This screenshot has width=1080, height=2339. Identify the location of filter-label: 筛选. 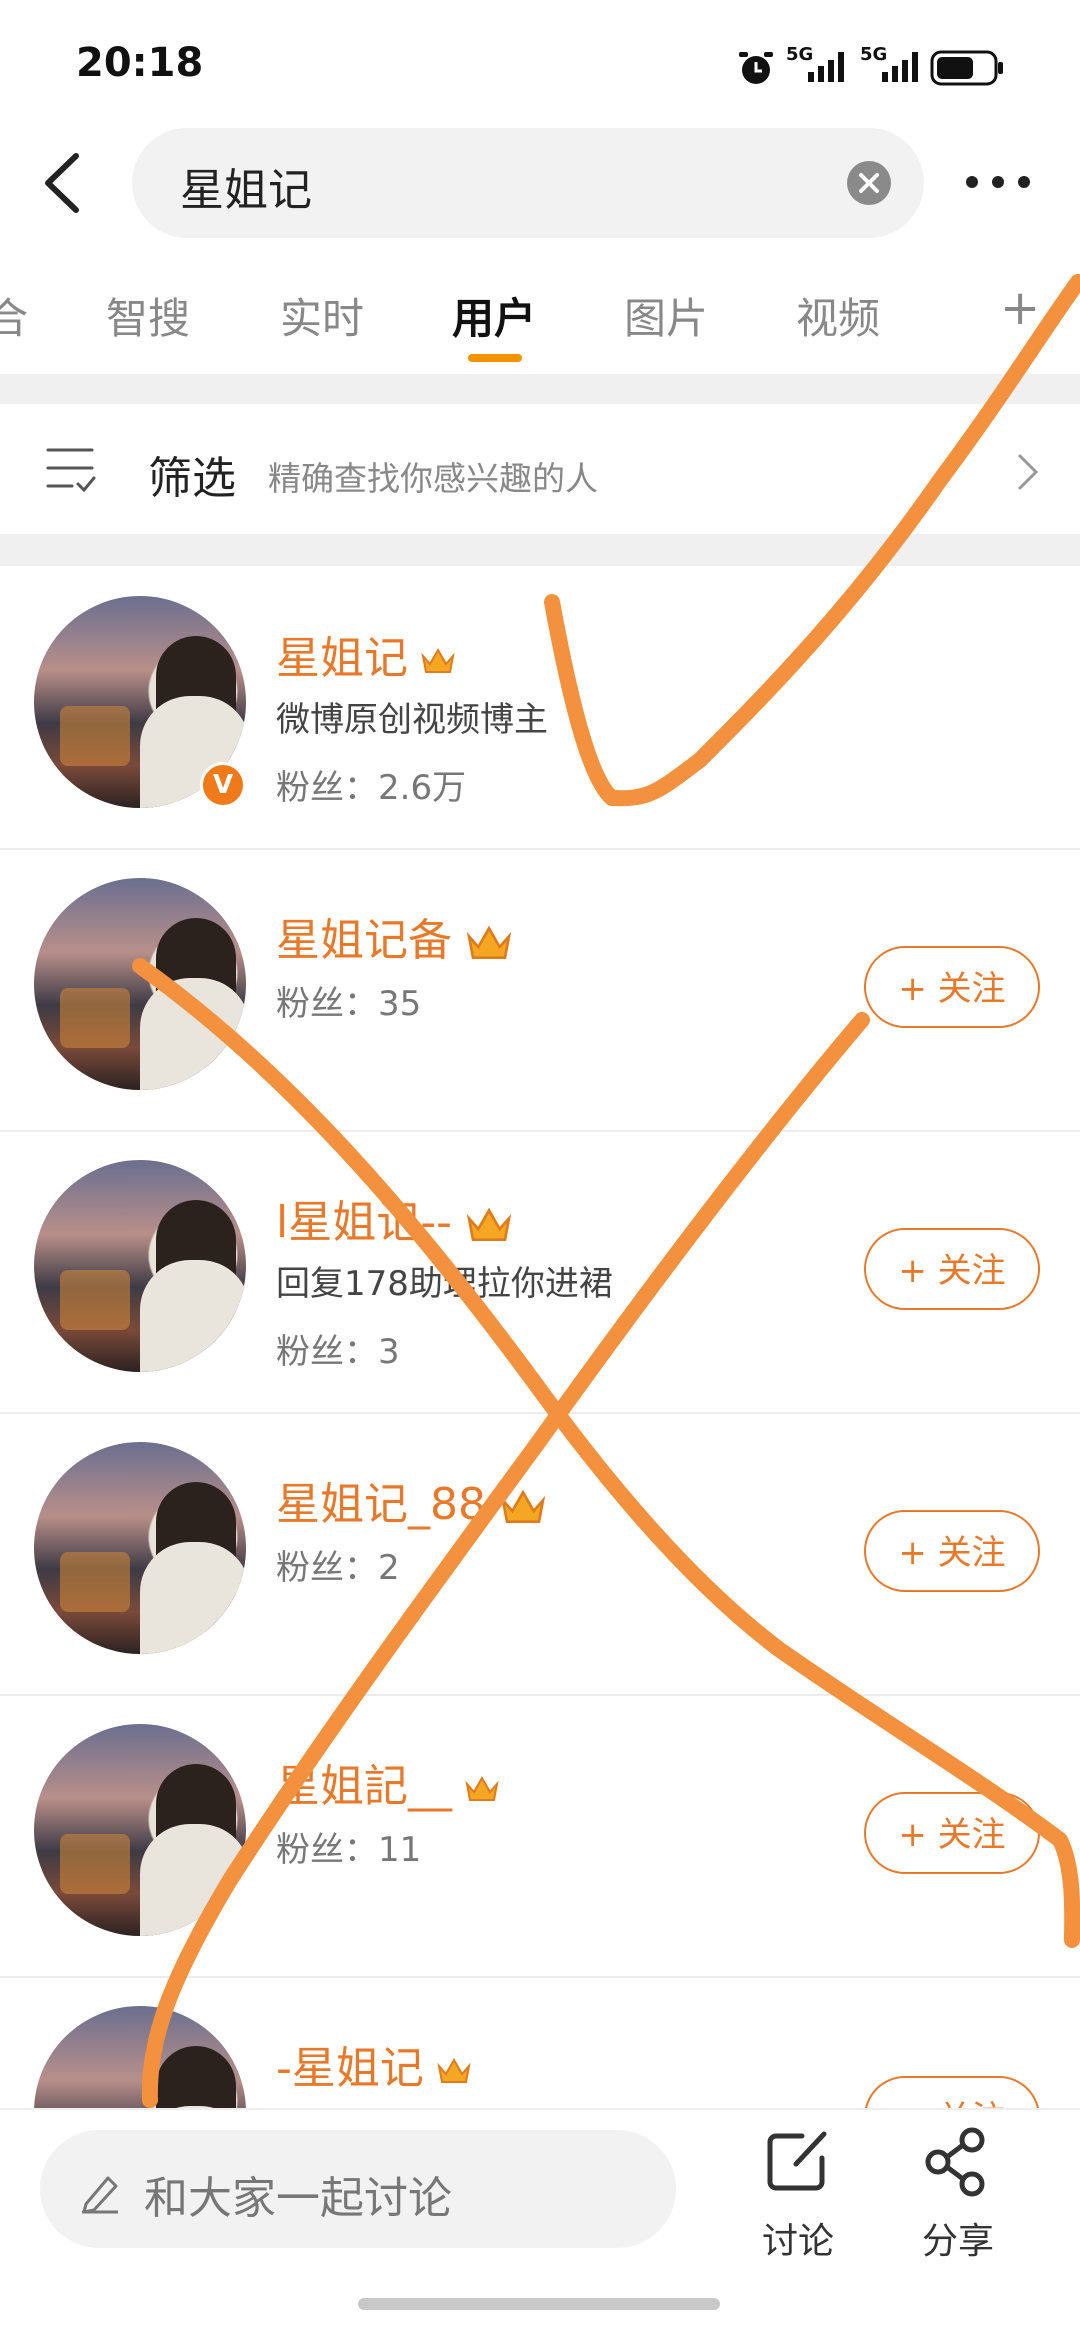
(192, 478).